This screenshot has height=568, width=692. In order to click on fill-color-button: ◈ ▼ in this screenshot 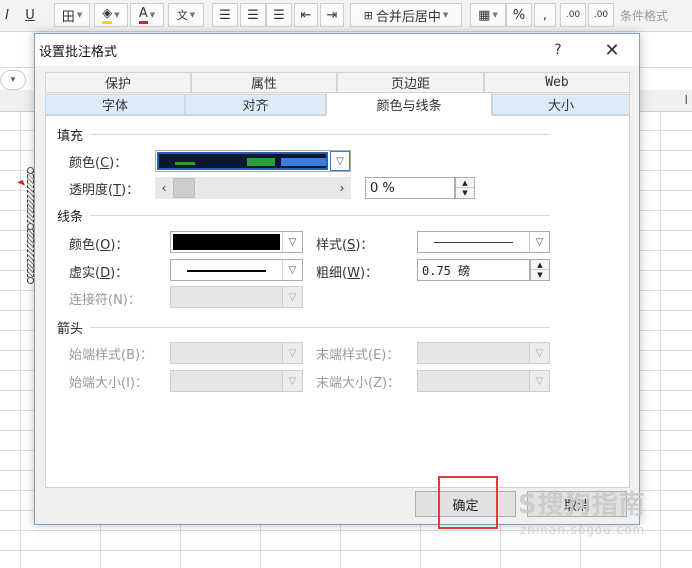, I will do `click(111, 15)`.